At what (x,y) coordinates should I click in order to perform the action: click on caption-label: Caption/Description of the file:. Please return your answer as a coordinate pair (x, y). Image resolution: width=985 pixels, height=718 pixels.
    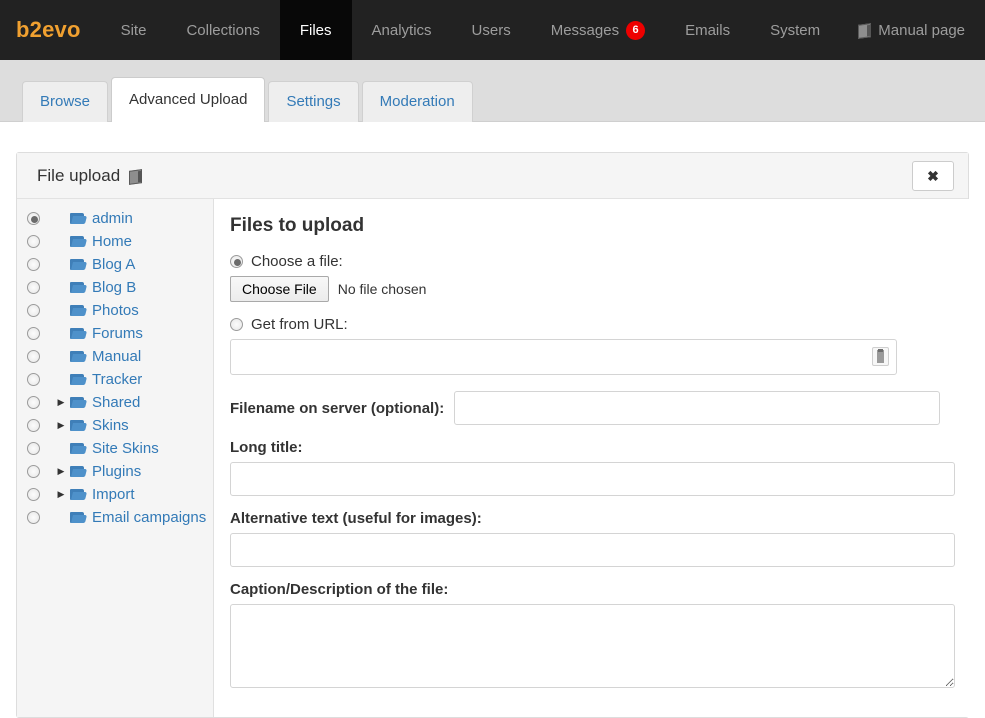
    Looking at the image, I should click on (339, 589).